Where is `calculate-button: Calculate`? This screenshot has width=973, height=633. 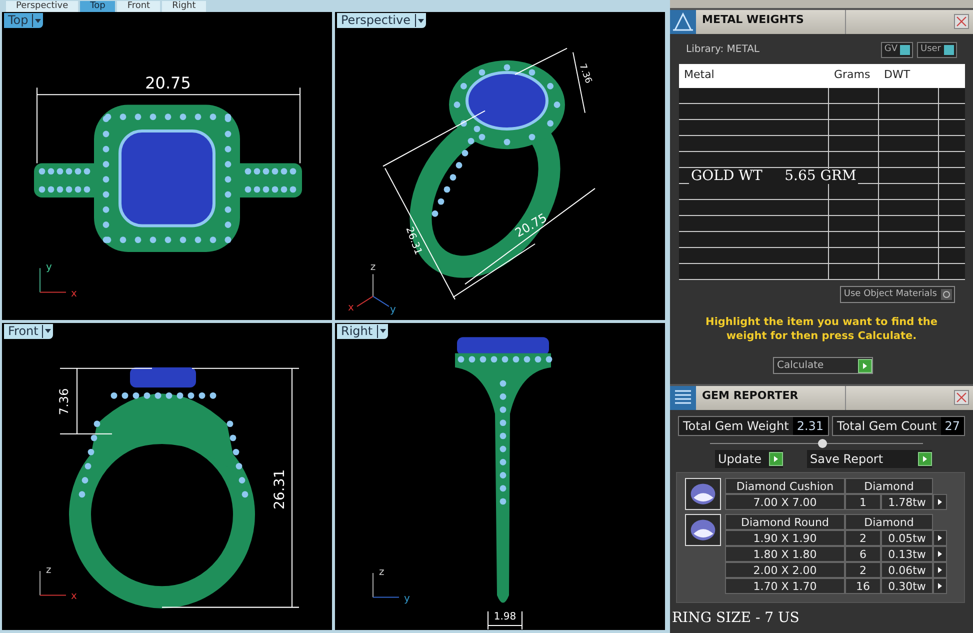 calculate-button: Calculate is located at coordinates (823, 365).